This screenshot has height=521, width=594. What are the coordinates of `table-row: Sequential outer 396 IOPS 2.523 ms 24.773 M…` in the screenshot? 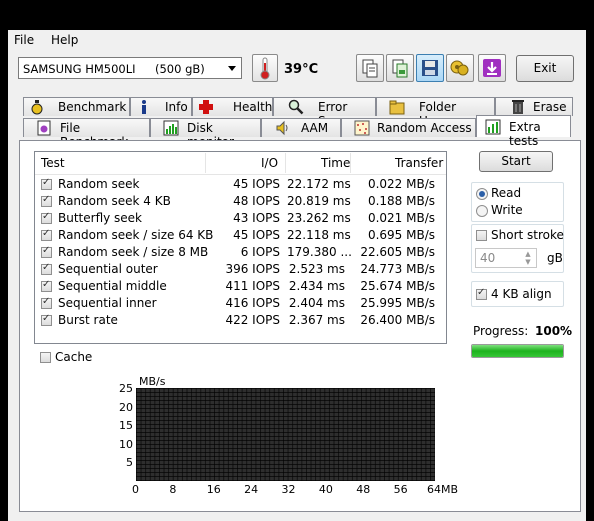 It's located at (240, 270).